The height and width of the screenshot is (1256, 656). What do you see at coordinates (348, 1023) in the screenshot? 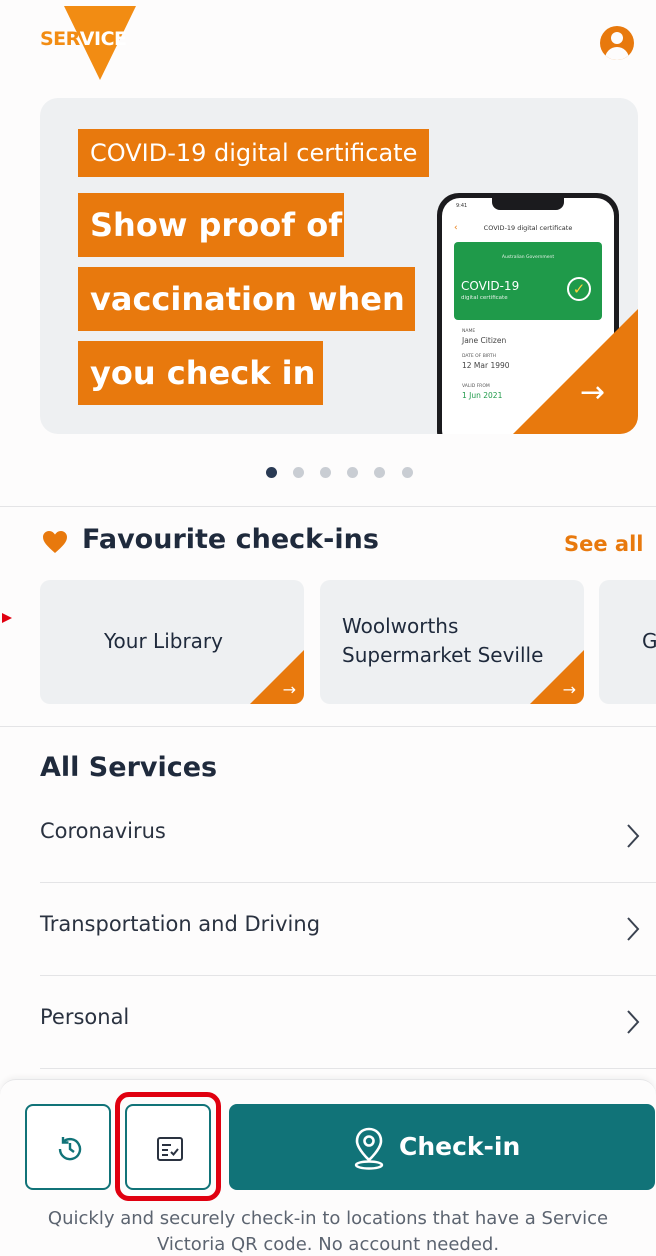
I see `service-item-personal: Personal` at bounding box center [348, 1023].